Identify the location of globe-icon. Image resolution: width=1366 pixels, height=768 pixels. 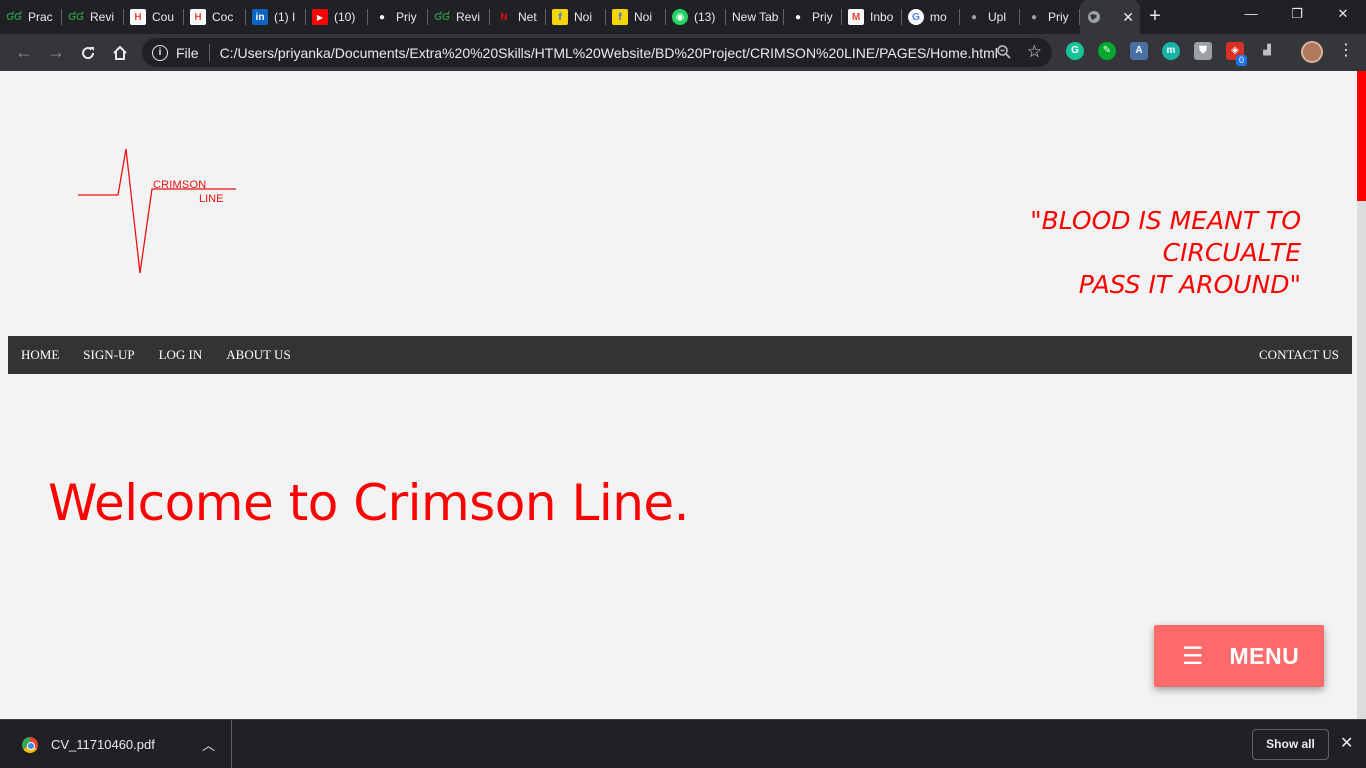
(1094, 17).